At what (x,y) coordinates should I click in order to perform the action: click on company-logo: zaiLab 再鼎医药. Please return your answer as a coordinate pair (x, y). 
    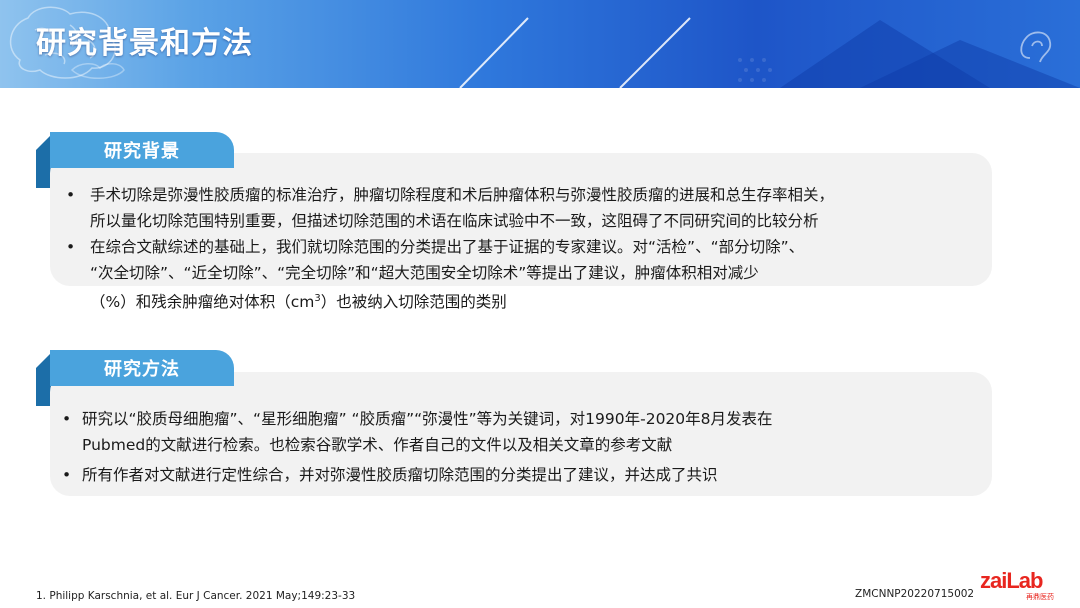
    Looking at the image, I should click on (1020, 585).